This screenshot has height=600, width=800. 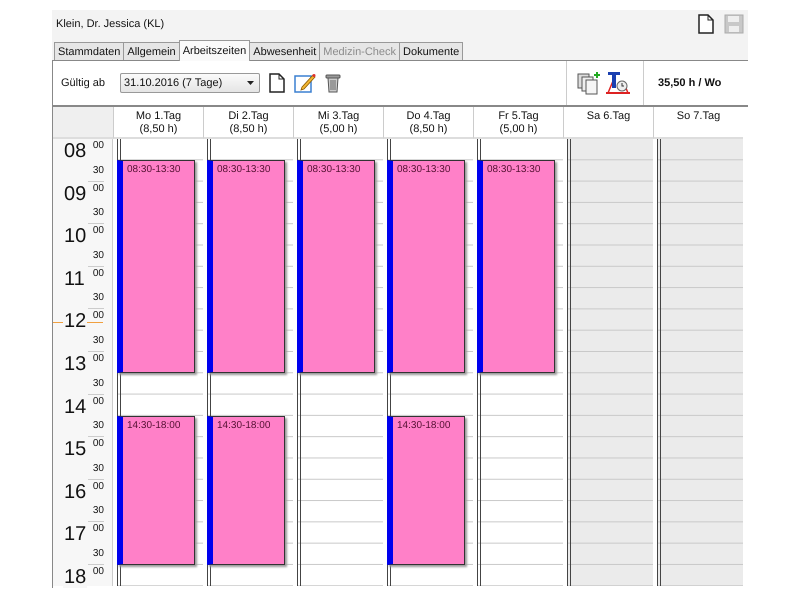 I want to click on copy-documents-icon, so click(x=589, y=83).